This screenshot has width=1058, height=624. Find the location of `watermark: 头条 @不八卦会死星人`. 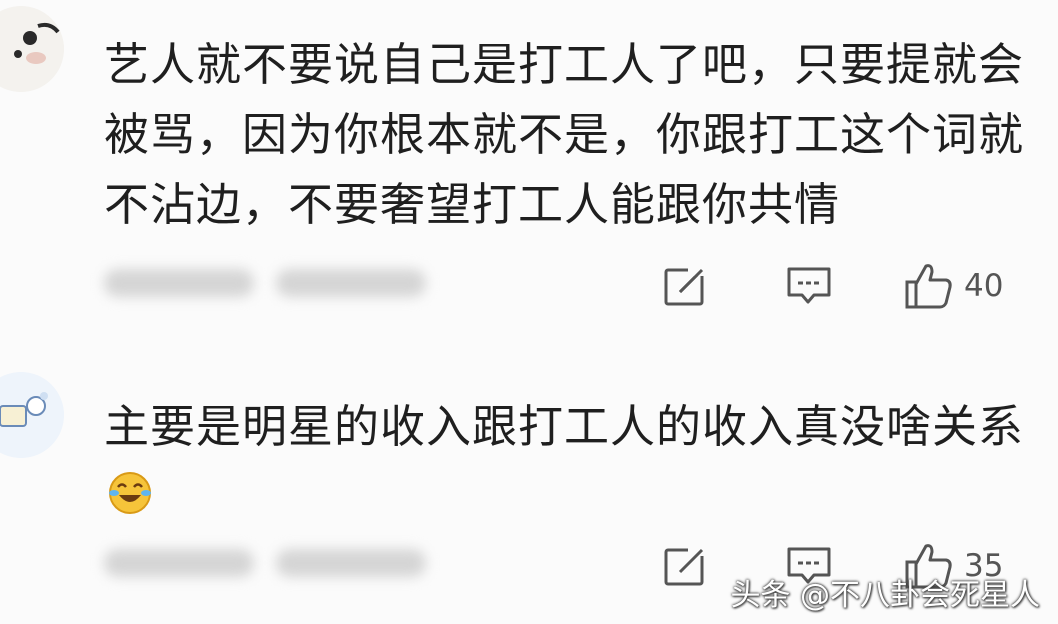

watermark: 头条 @不八卦会死星人 is located at coordinates (885, 595).